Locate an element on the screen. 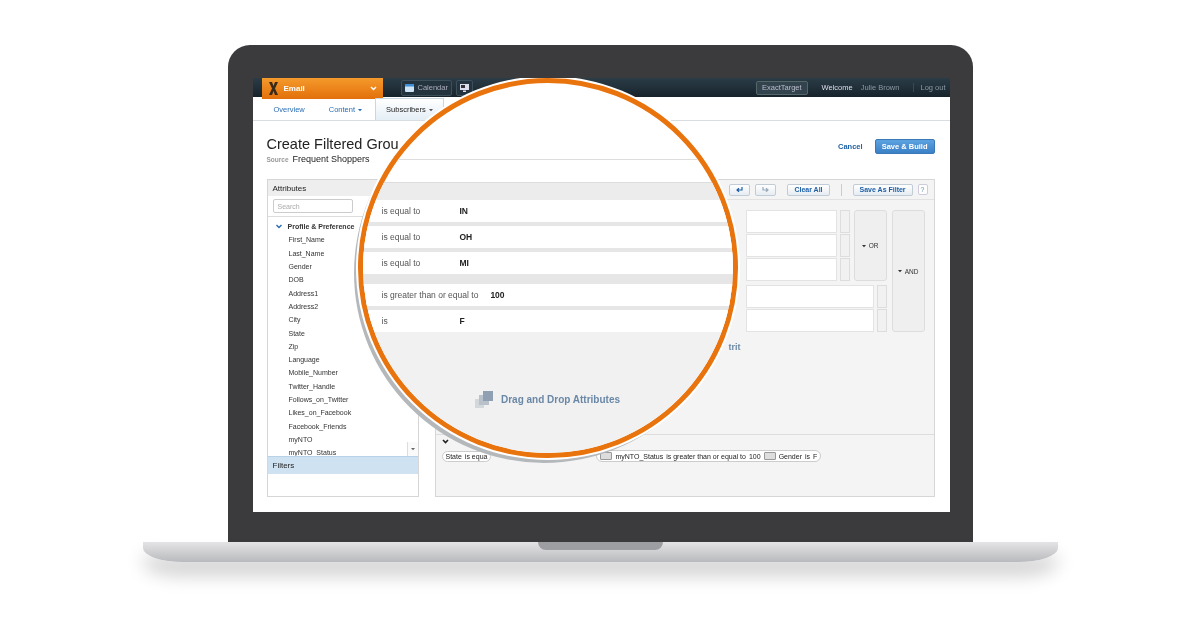 The height and width of the screenshot is (620, 1200). scrollbar is located at coordinates (412, 449).